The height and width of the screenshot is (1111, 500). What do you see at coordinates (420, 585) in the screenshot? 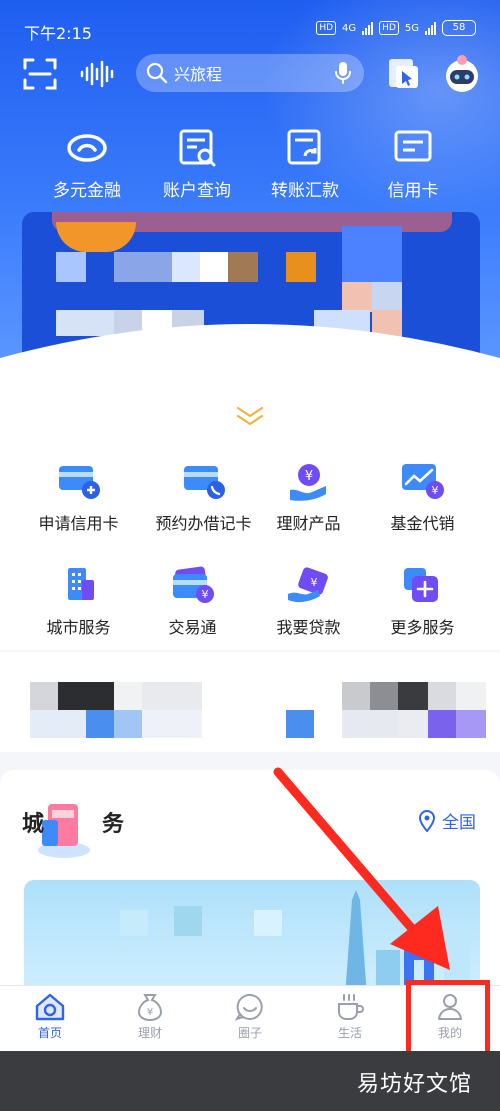
I see `more-plus-icon` at bounding box center [420, 585].